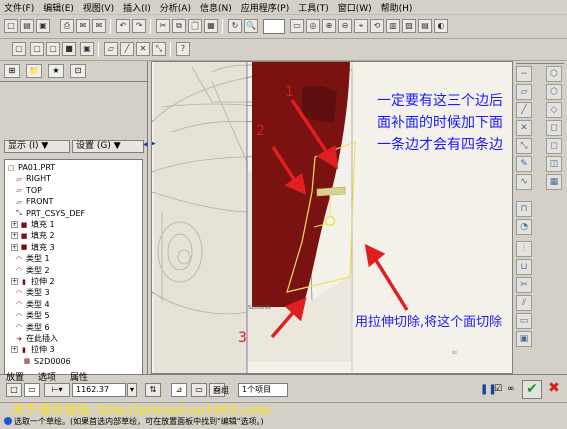 Image resolution: width=567 pixels, height=429 pixels. What do you see at coordinates (69, 49) in the screenshot?
I see `shading-icon: ■` at bounding box center [69, 49].